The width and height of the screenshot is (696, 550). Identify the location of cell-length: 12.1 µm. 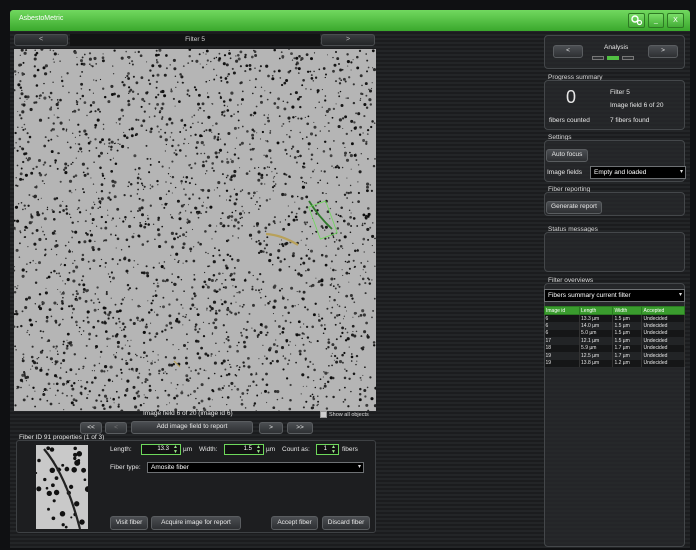
(596, 341).